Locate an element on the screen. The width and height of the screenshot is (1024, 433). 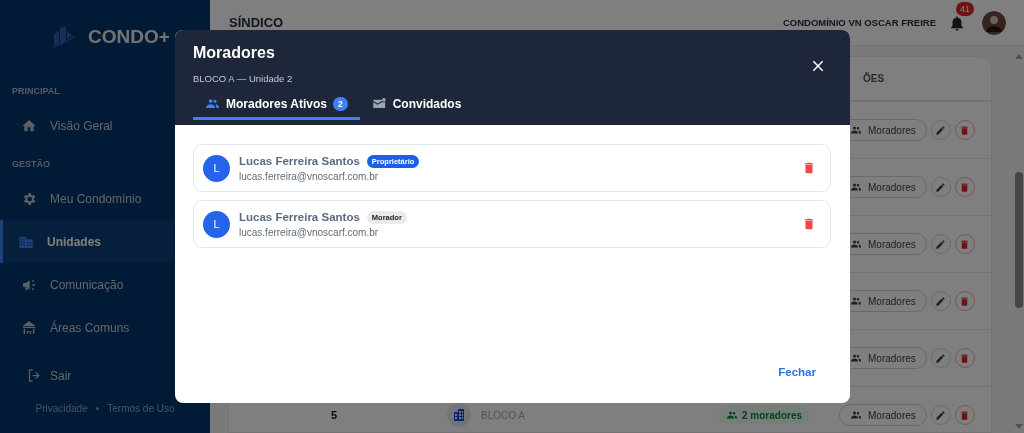
tab: Moradores Ativos 2 is located at coordinates (276, 105).